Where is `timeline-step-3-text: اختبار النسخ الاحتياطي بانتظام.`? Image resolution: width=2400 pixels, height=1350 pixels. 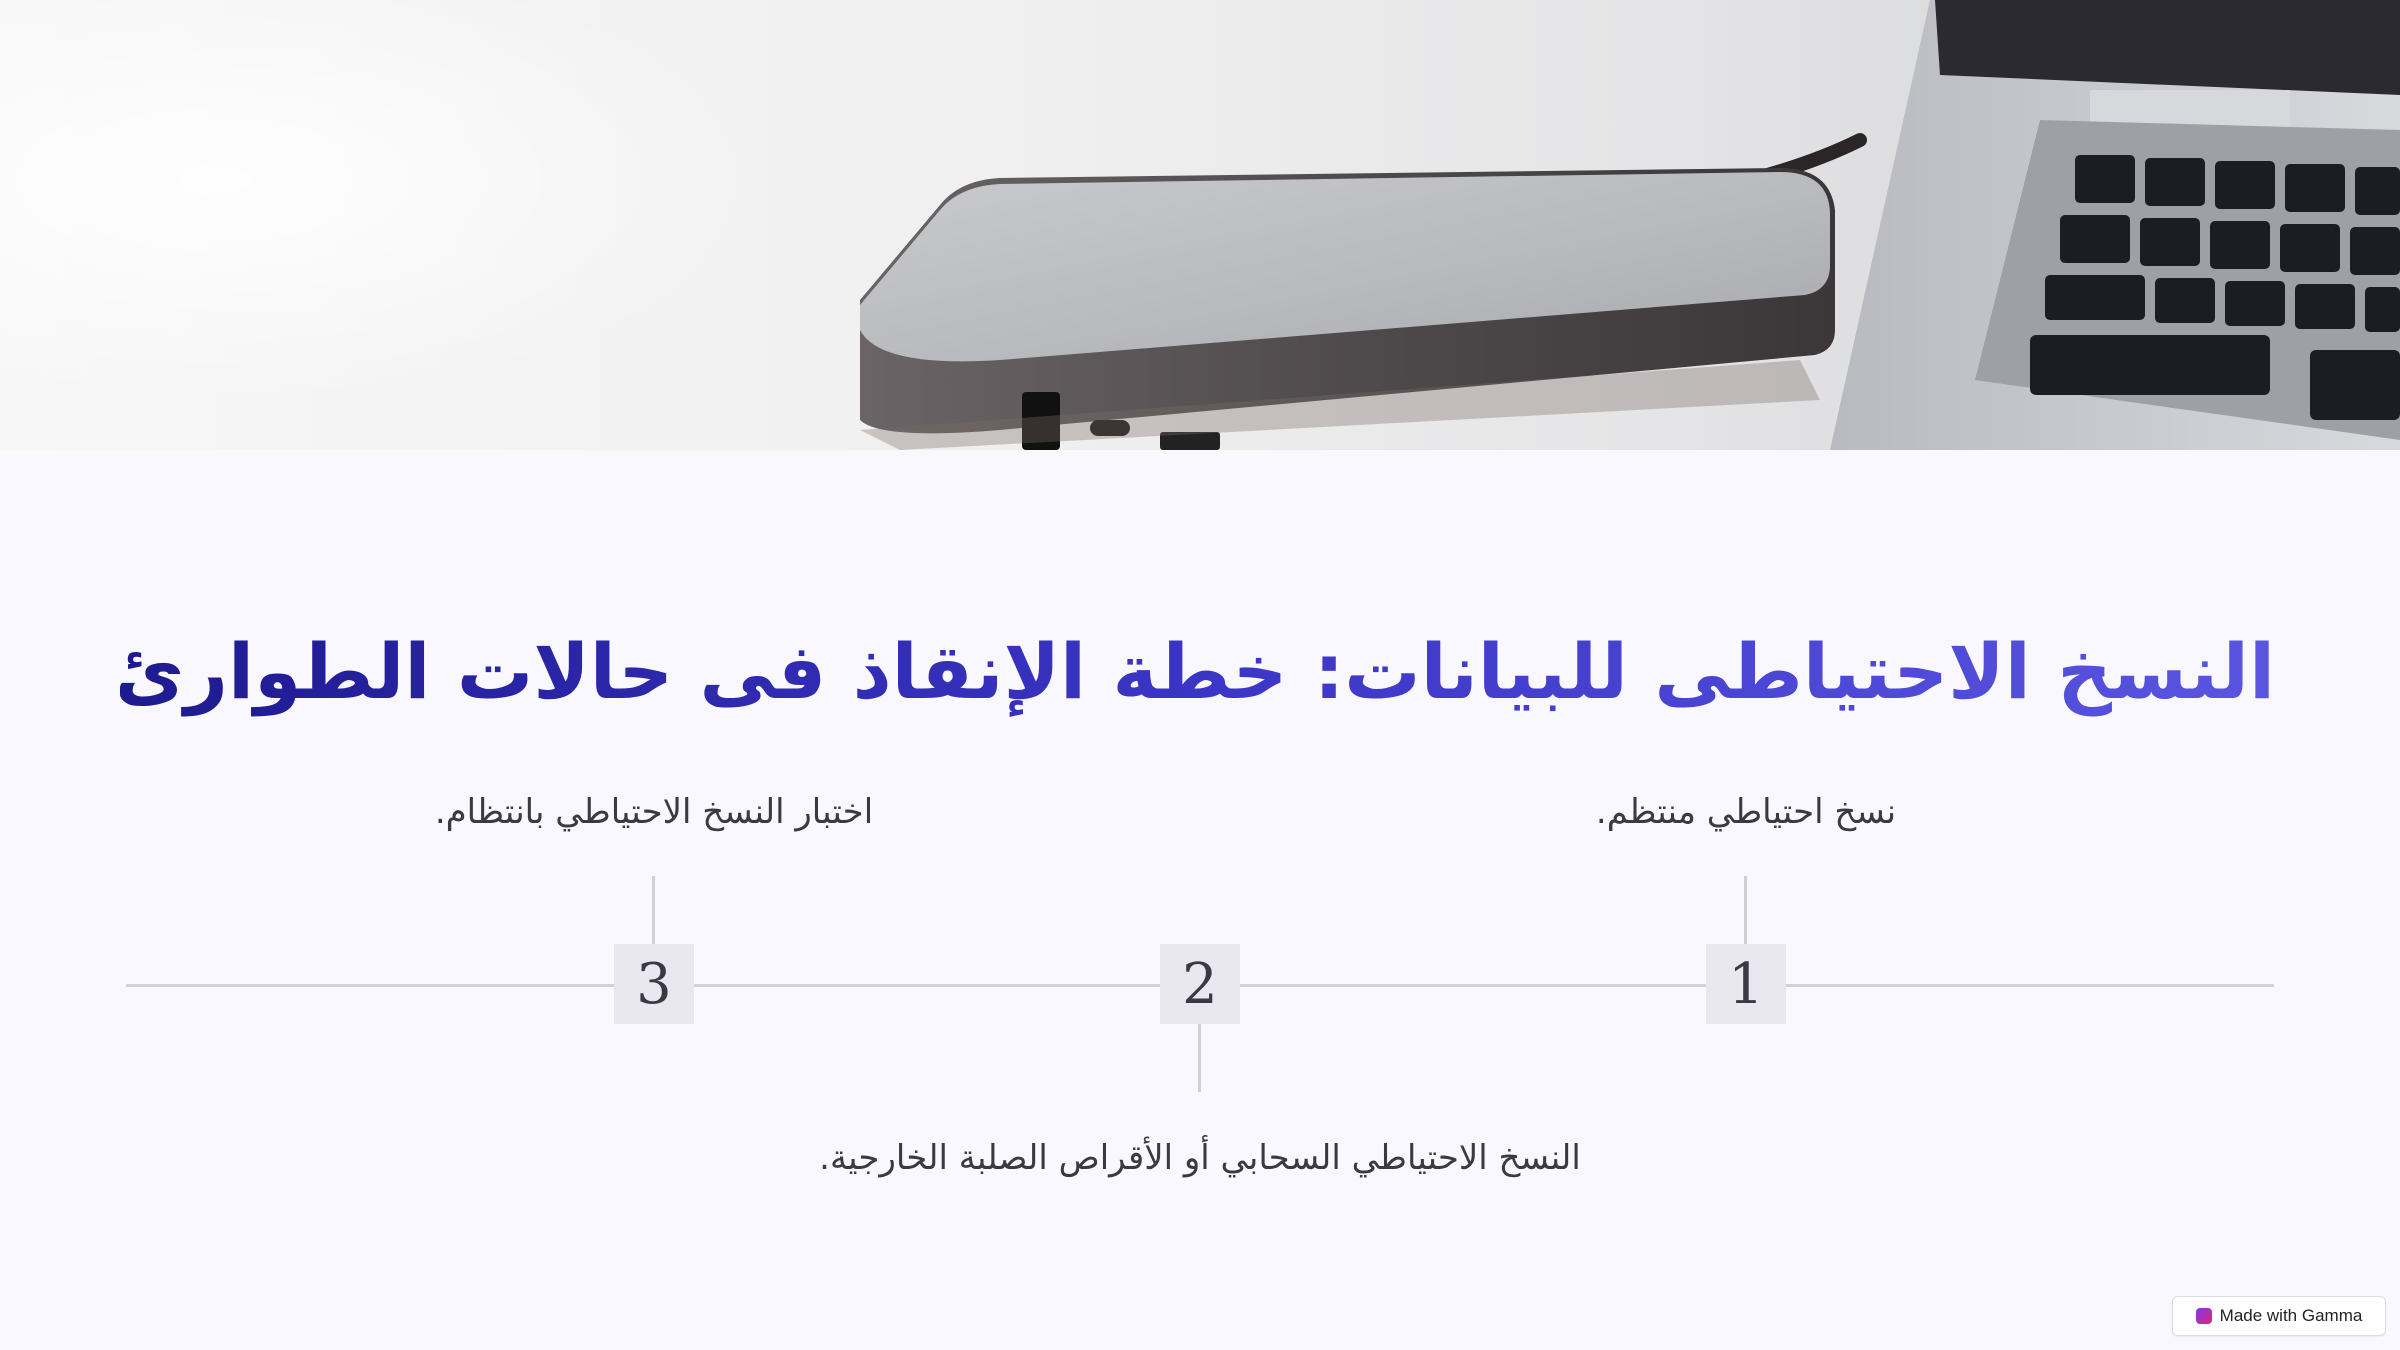 timeline-step-3-text: اختبار النسخ الاحتياطي بانتظام. is located at coordinates (654, 812).